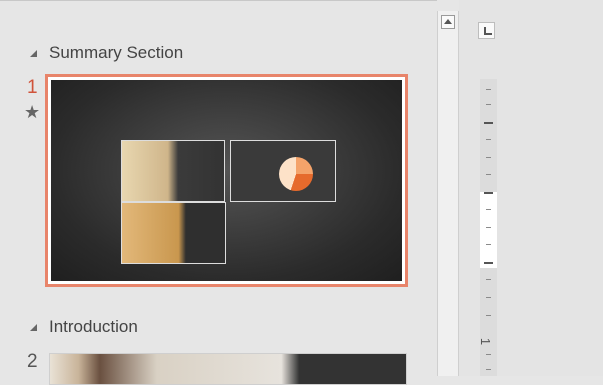  What do you see at coordinates (116, 52) in the screenshot?
I see `section-label: Summary Section` at bounding box center [116, 52].